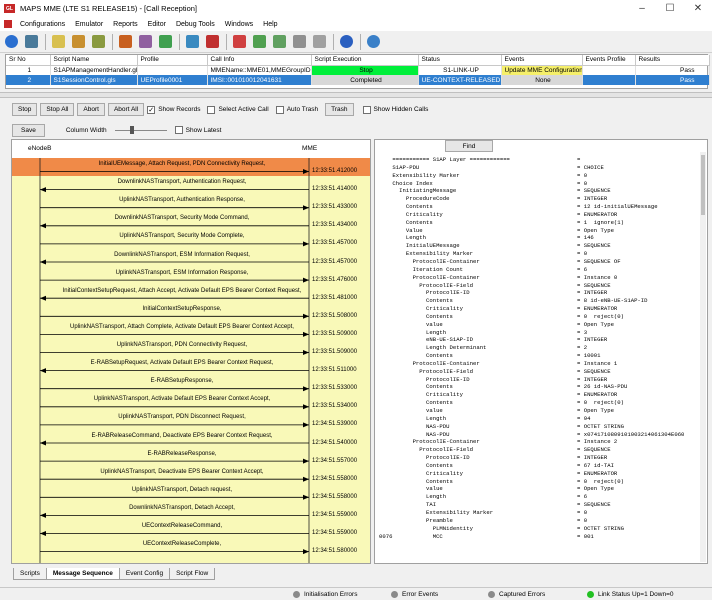  Describe the element at coordinates (346, 42) in the screenshot. I see `help-icon` at that location.